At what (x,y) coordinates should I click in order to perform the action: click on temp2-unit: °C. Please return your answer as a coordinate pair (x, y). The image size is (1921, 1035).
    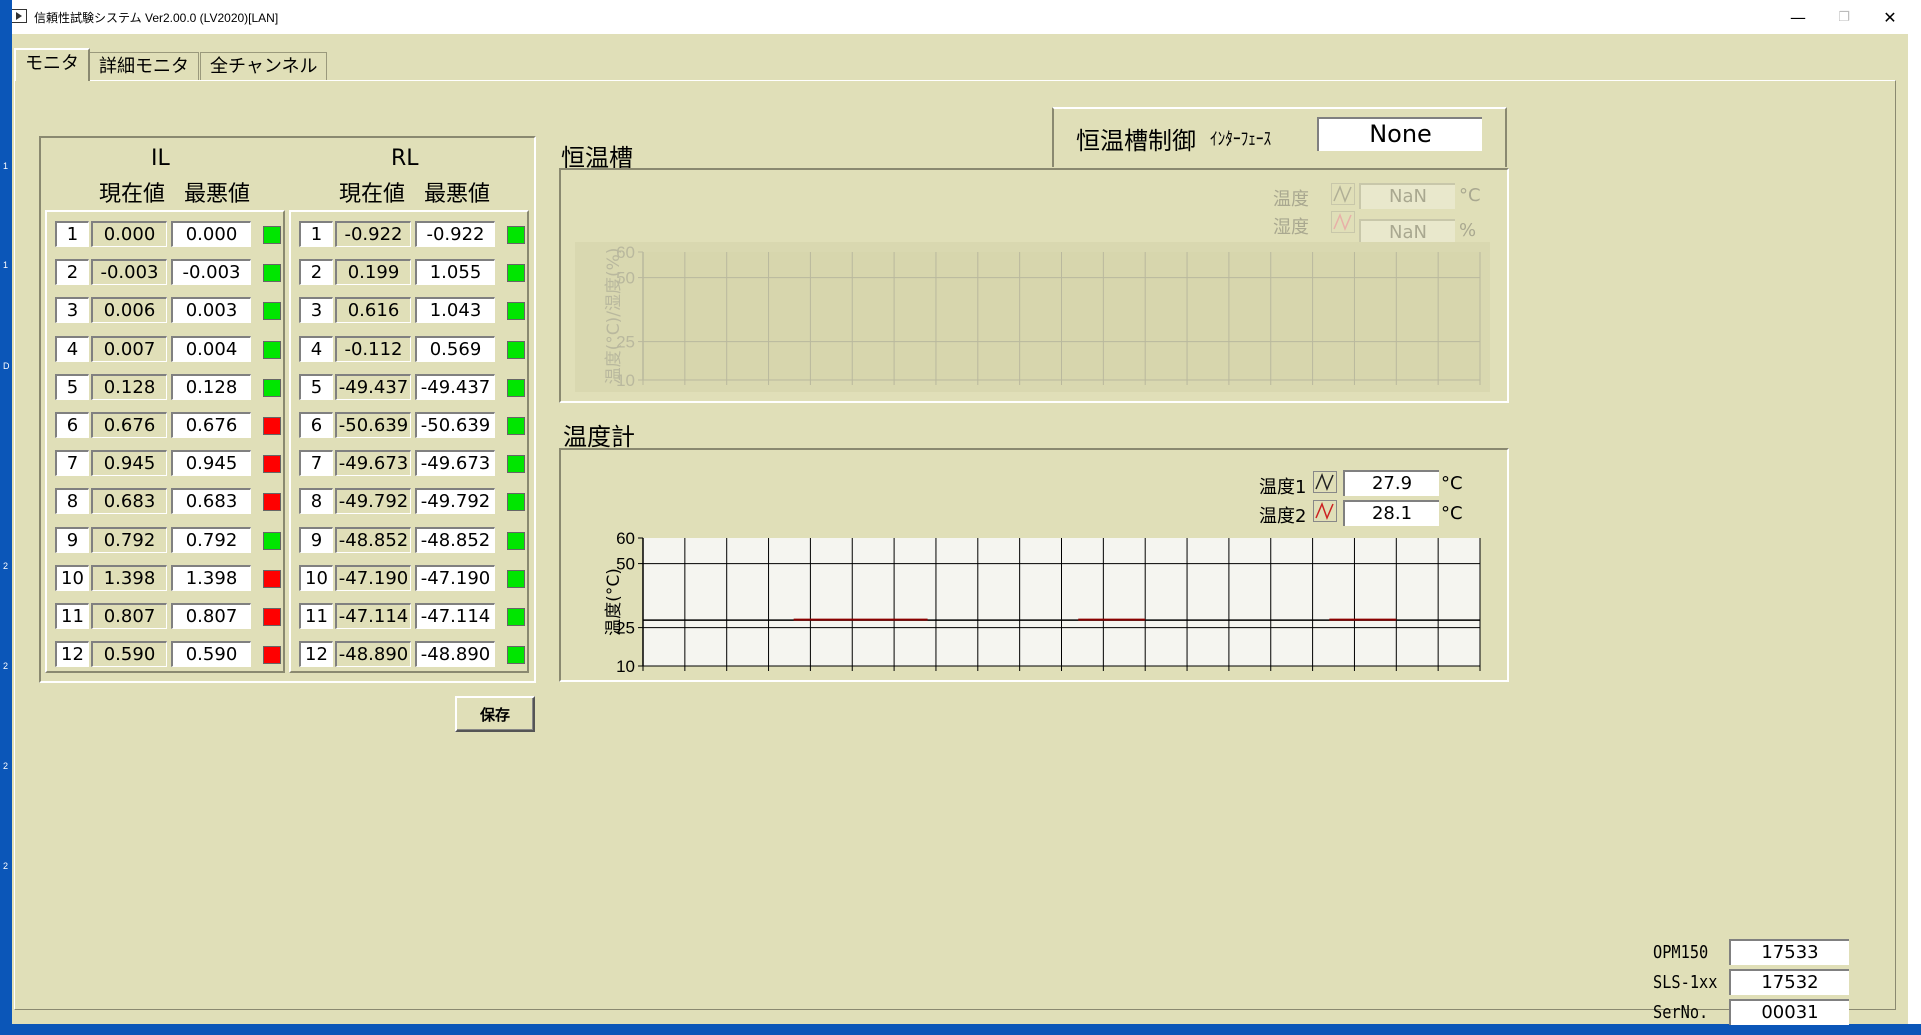
    Looking at the image, I should click on (1452, 513).